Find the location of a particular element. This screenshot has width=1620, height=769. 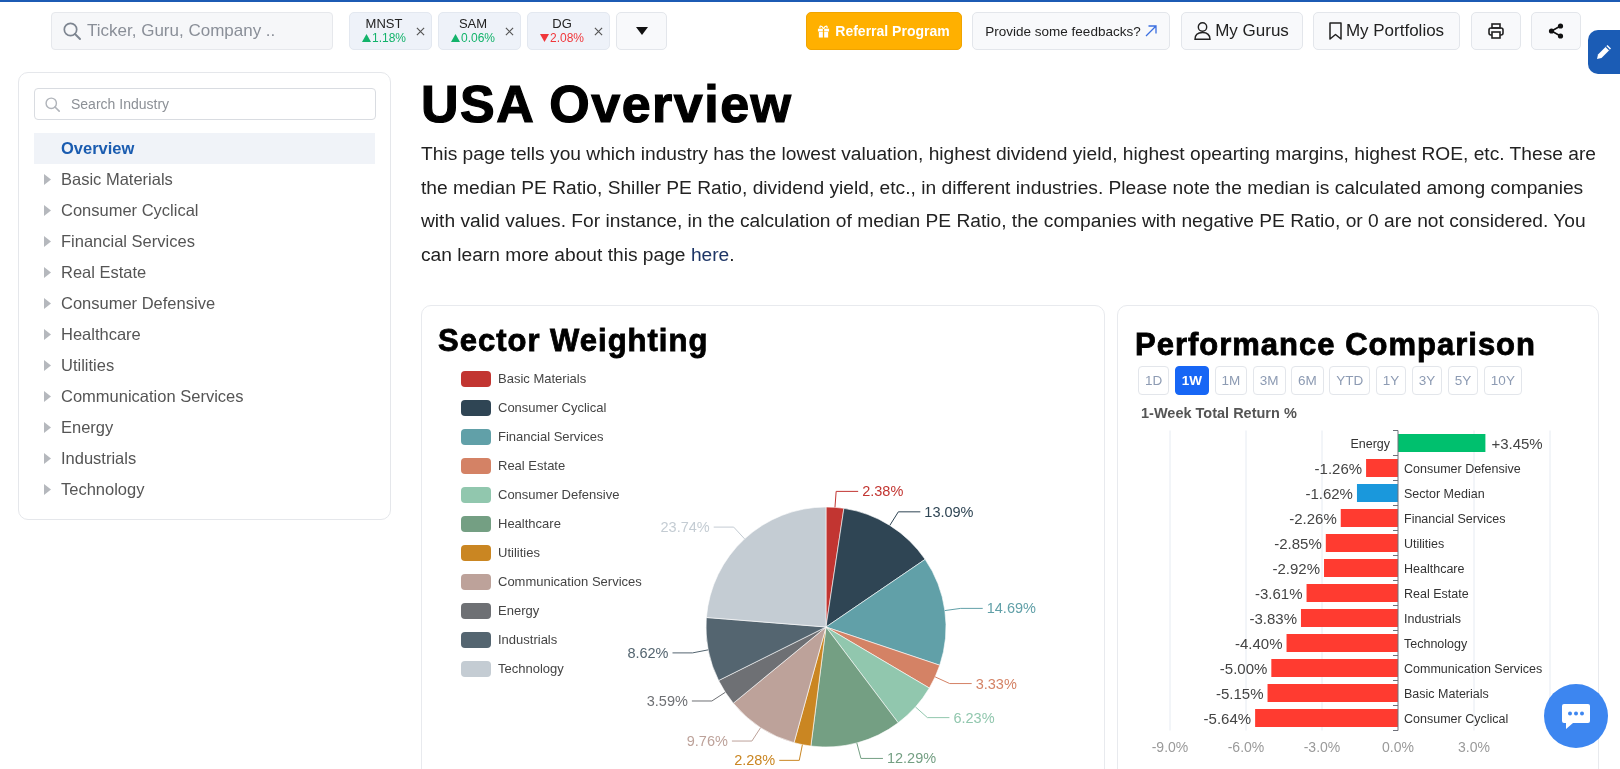

dropdown-button is located at coordinates (641, 31).